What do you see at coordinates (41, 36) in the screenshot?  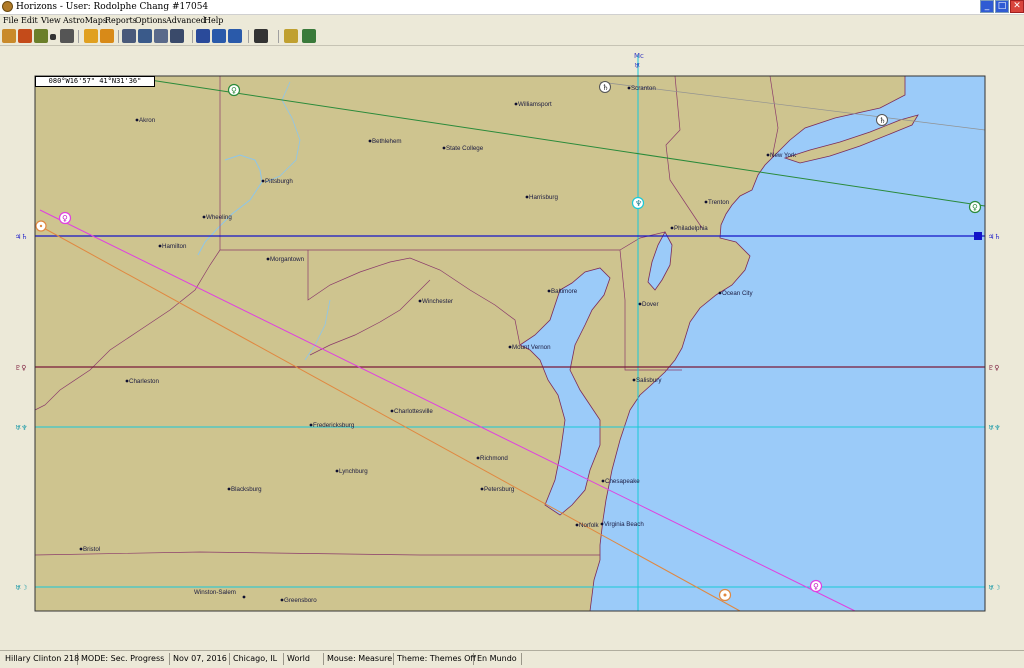 I see `notes-icon` at bounding box center [41, 36].